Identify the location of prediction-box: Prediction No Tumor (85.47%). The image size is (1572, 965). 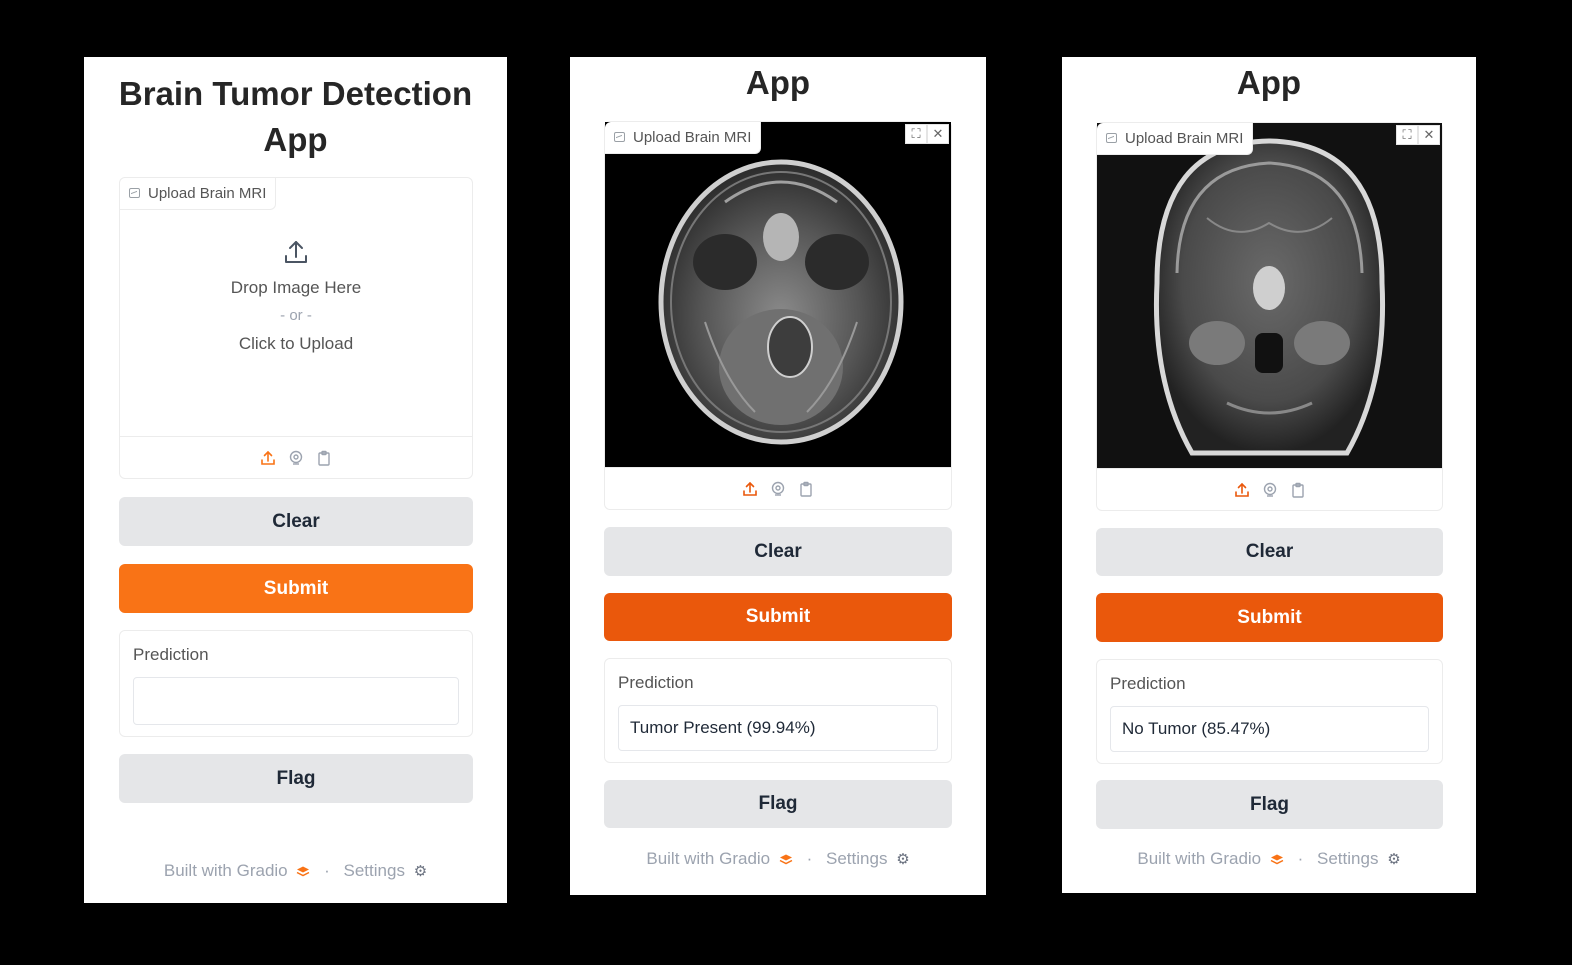
(1269, 711).